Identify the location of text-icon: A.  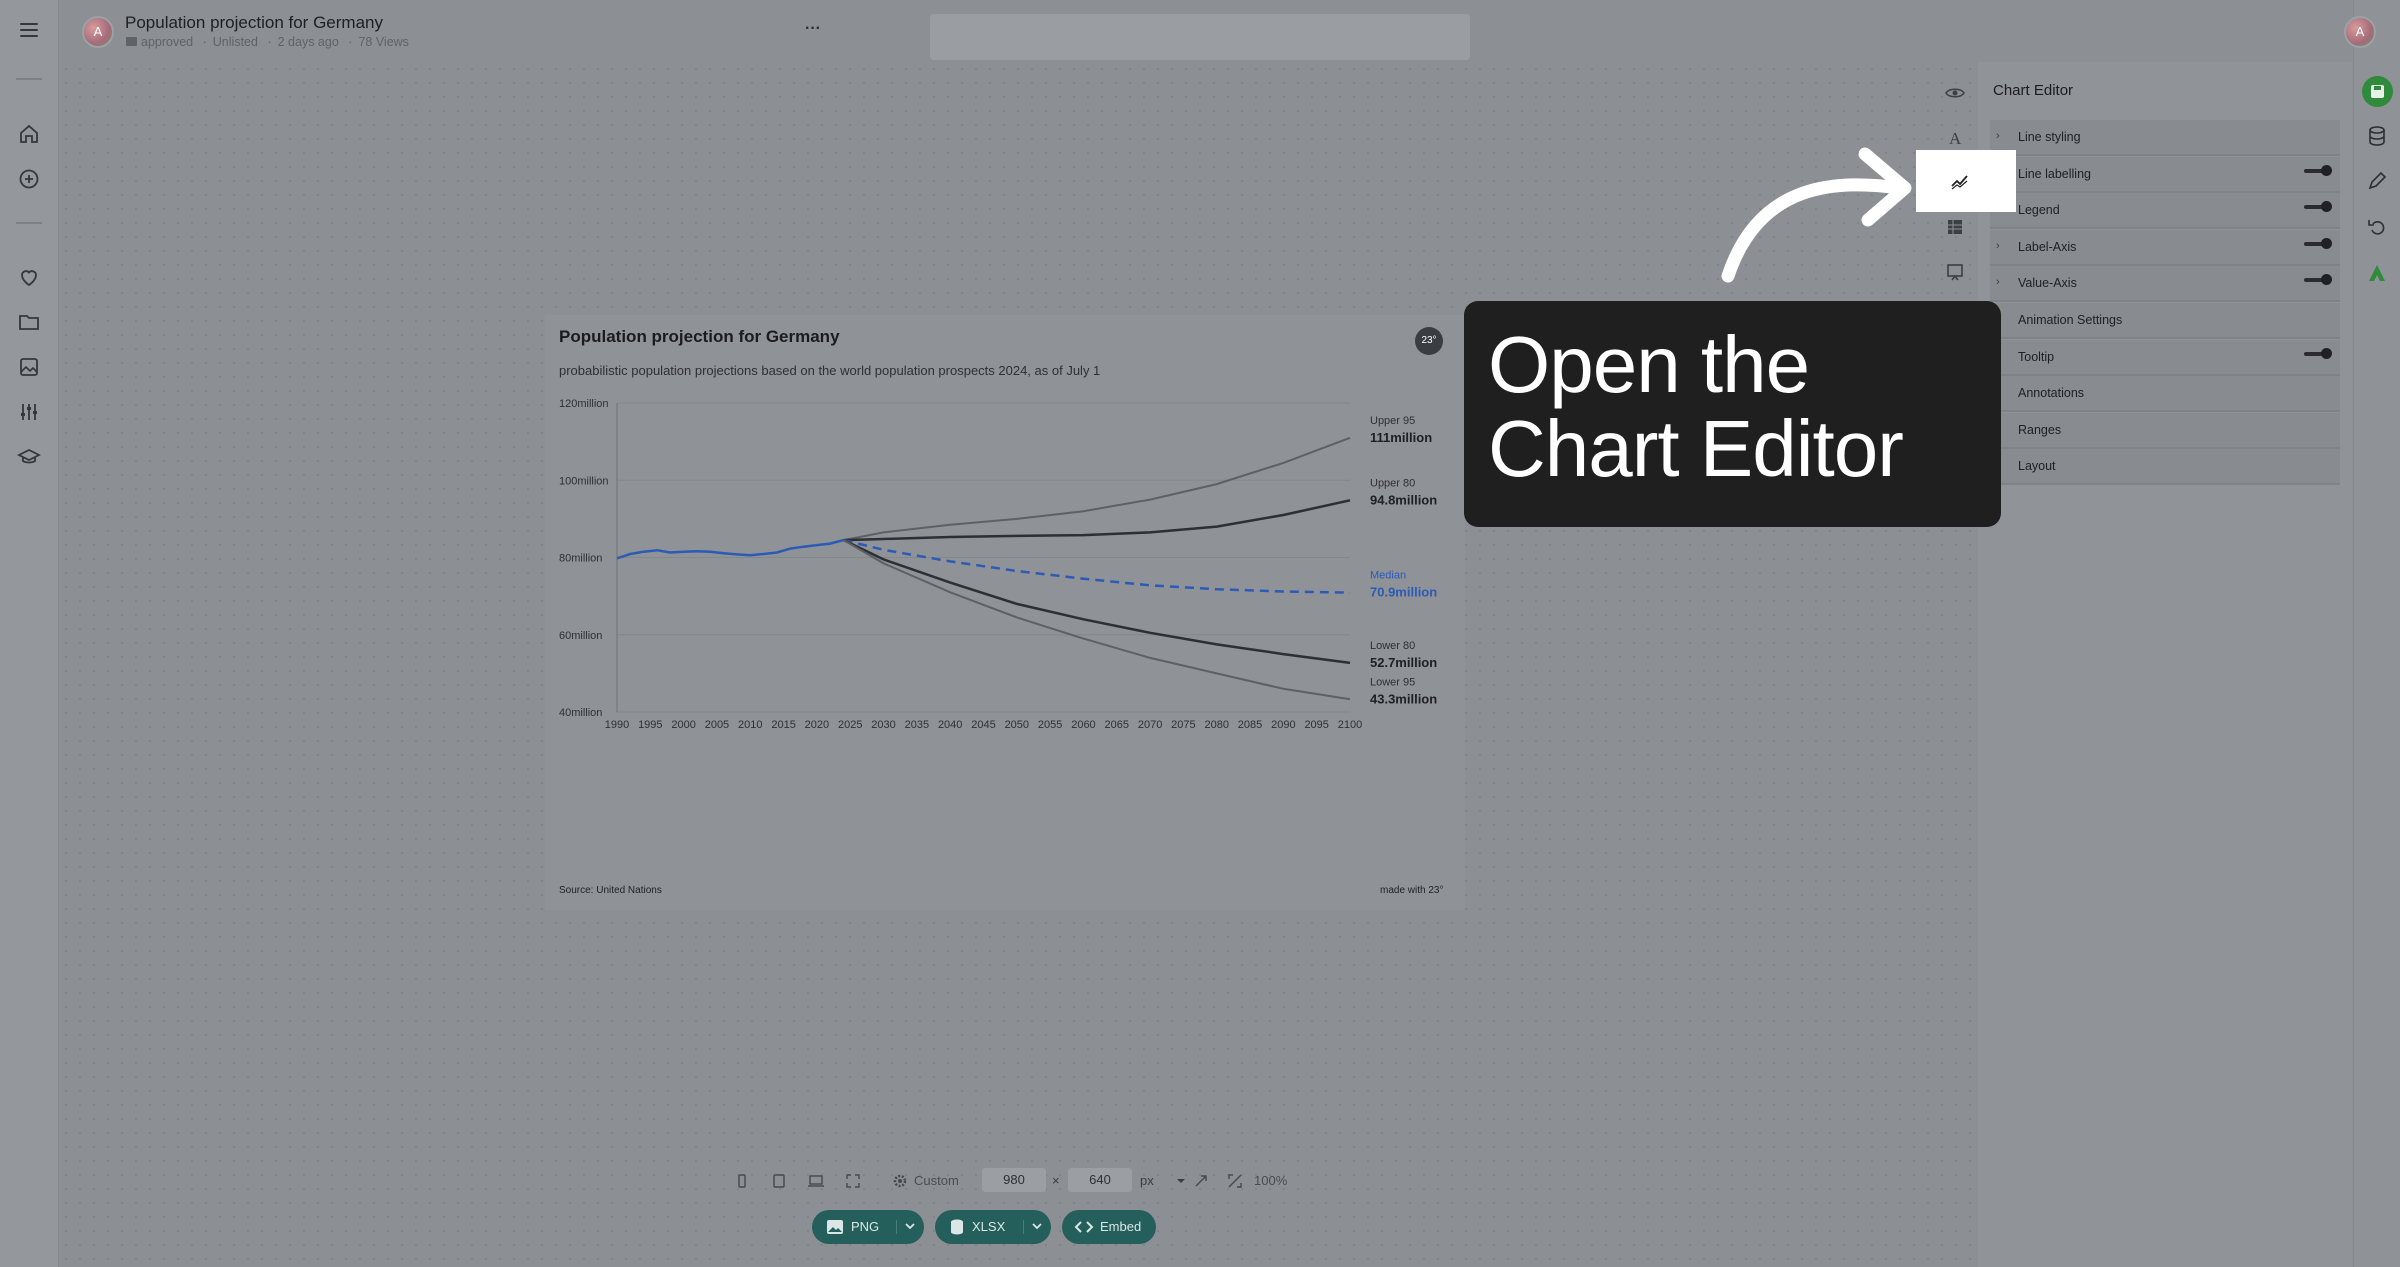
(1955, 138).